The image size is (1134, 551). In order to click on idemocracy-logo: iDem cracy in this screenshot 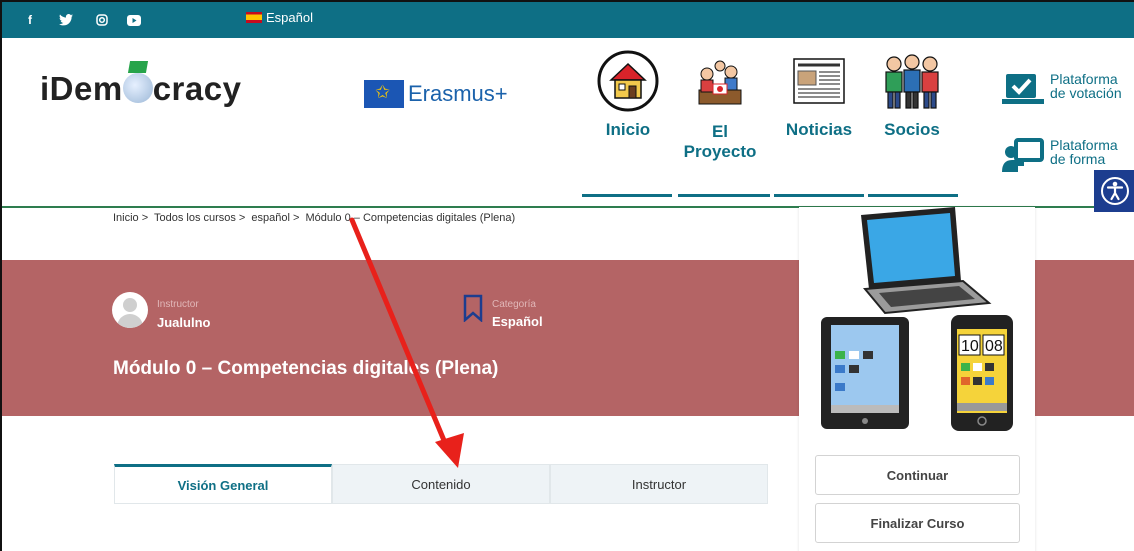, I will do `click(141, 84)`.